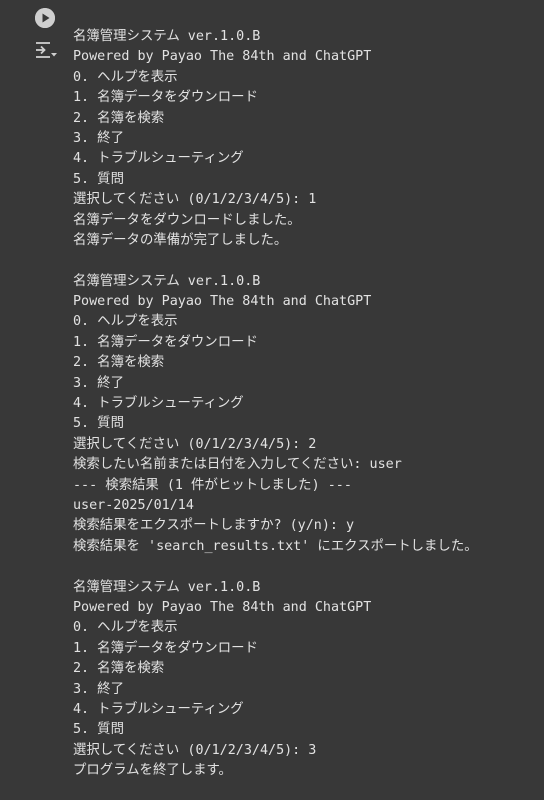 The height and width of the screenshot is (800, 544). I want to click on output-line: 選択してください (0/1/2/3/4/5): 2, so click(195, 444).